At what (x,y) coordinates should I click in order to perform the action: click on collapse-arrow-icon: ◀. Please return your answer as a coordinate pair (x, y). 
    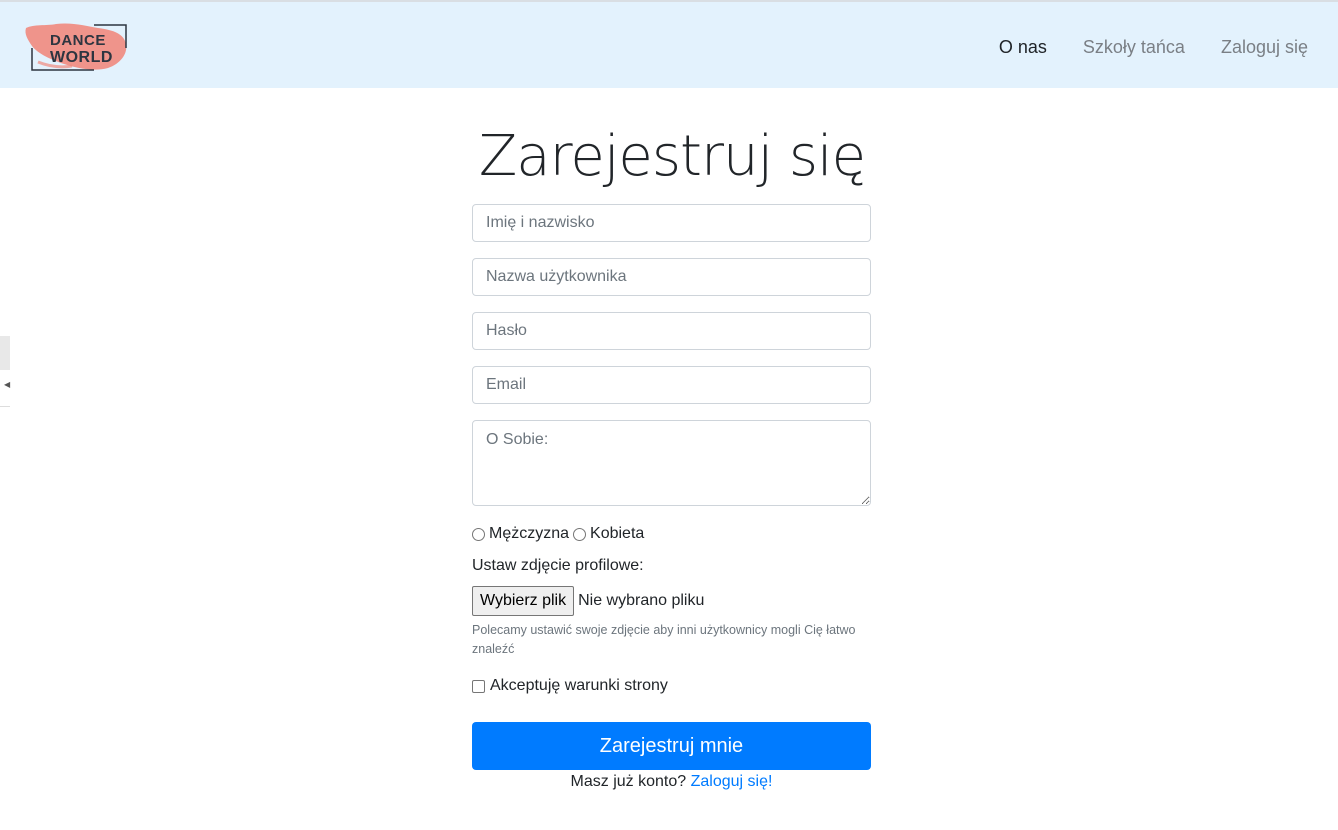
    Looking at the image, I should click on (7, 384).